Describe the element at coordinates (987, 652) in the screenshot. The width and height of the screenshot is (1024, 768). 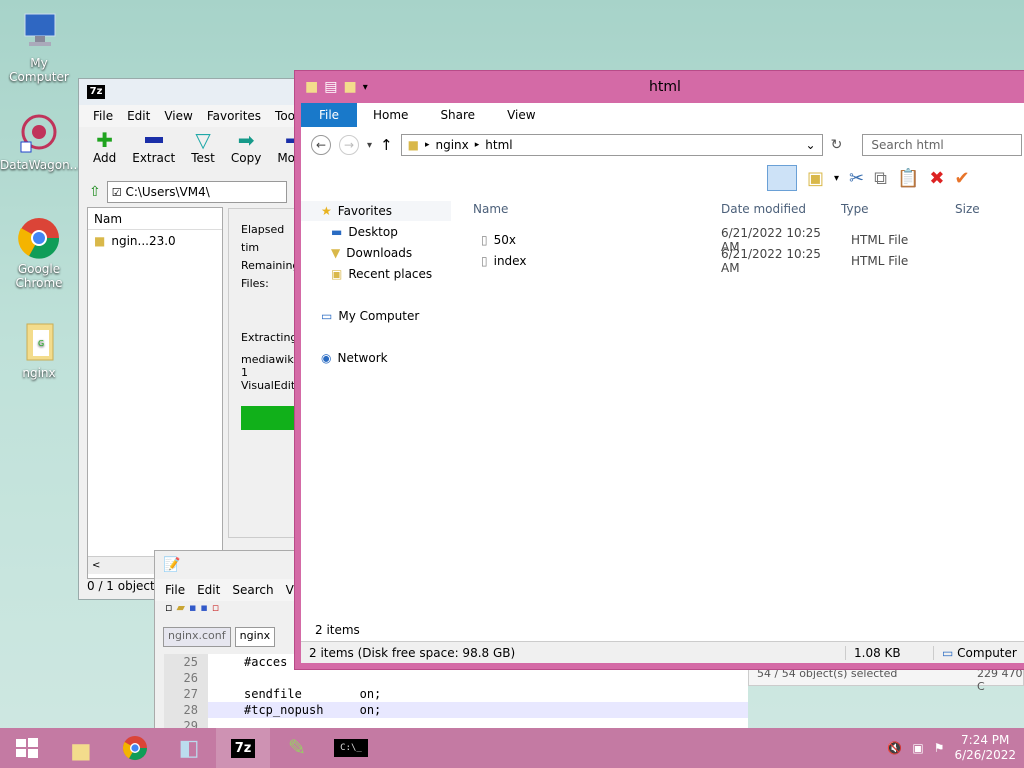
I see `status-location-label: Computer` at that location.